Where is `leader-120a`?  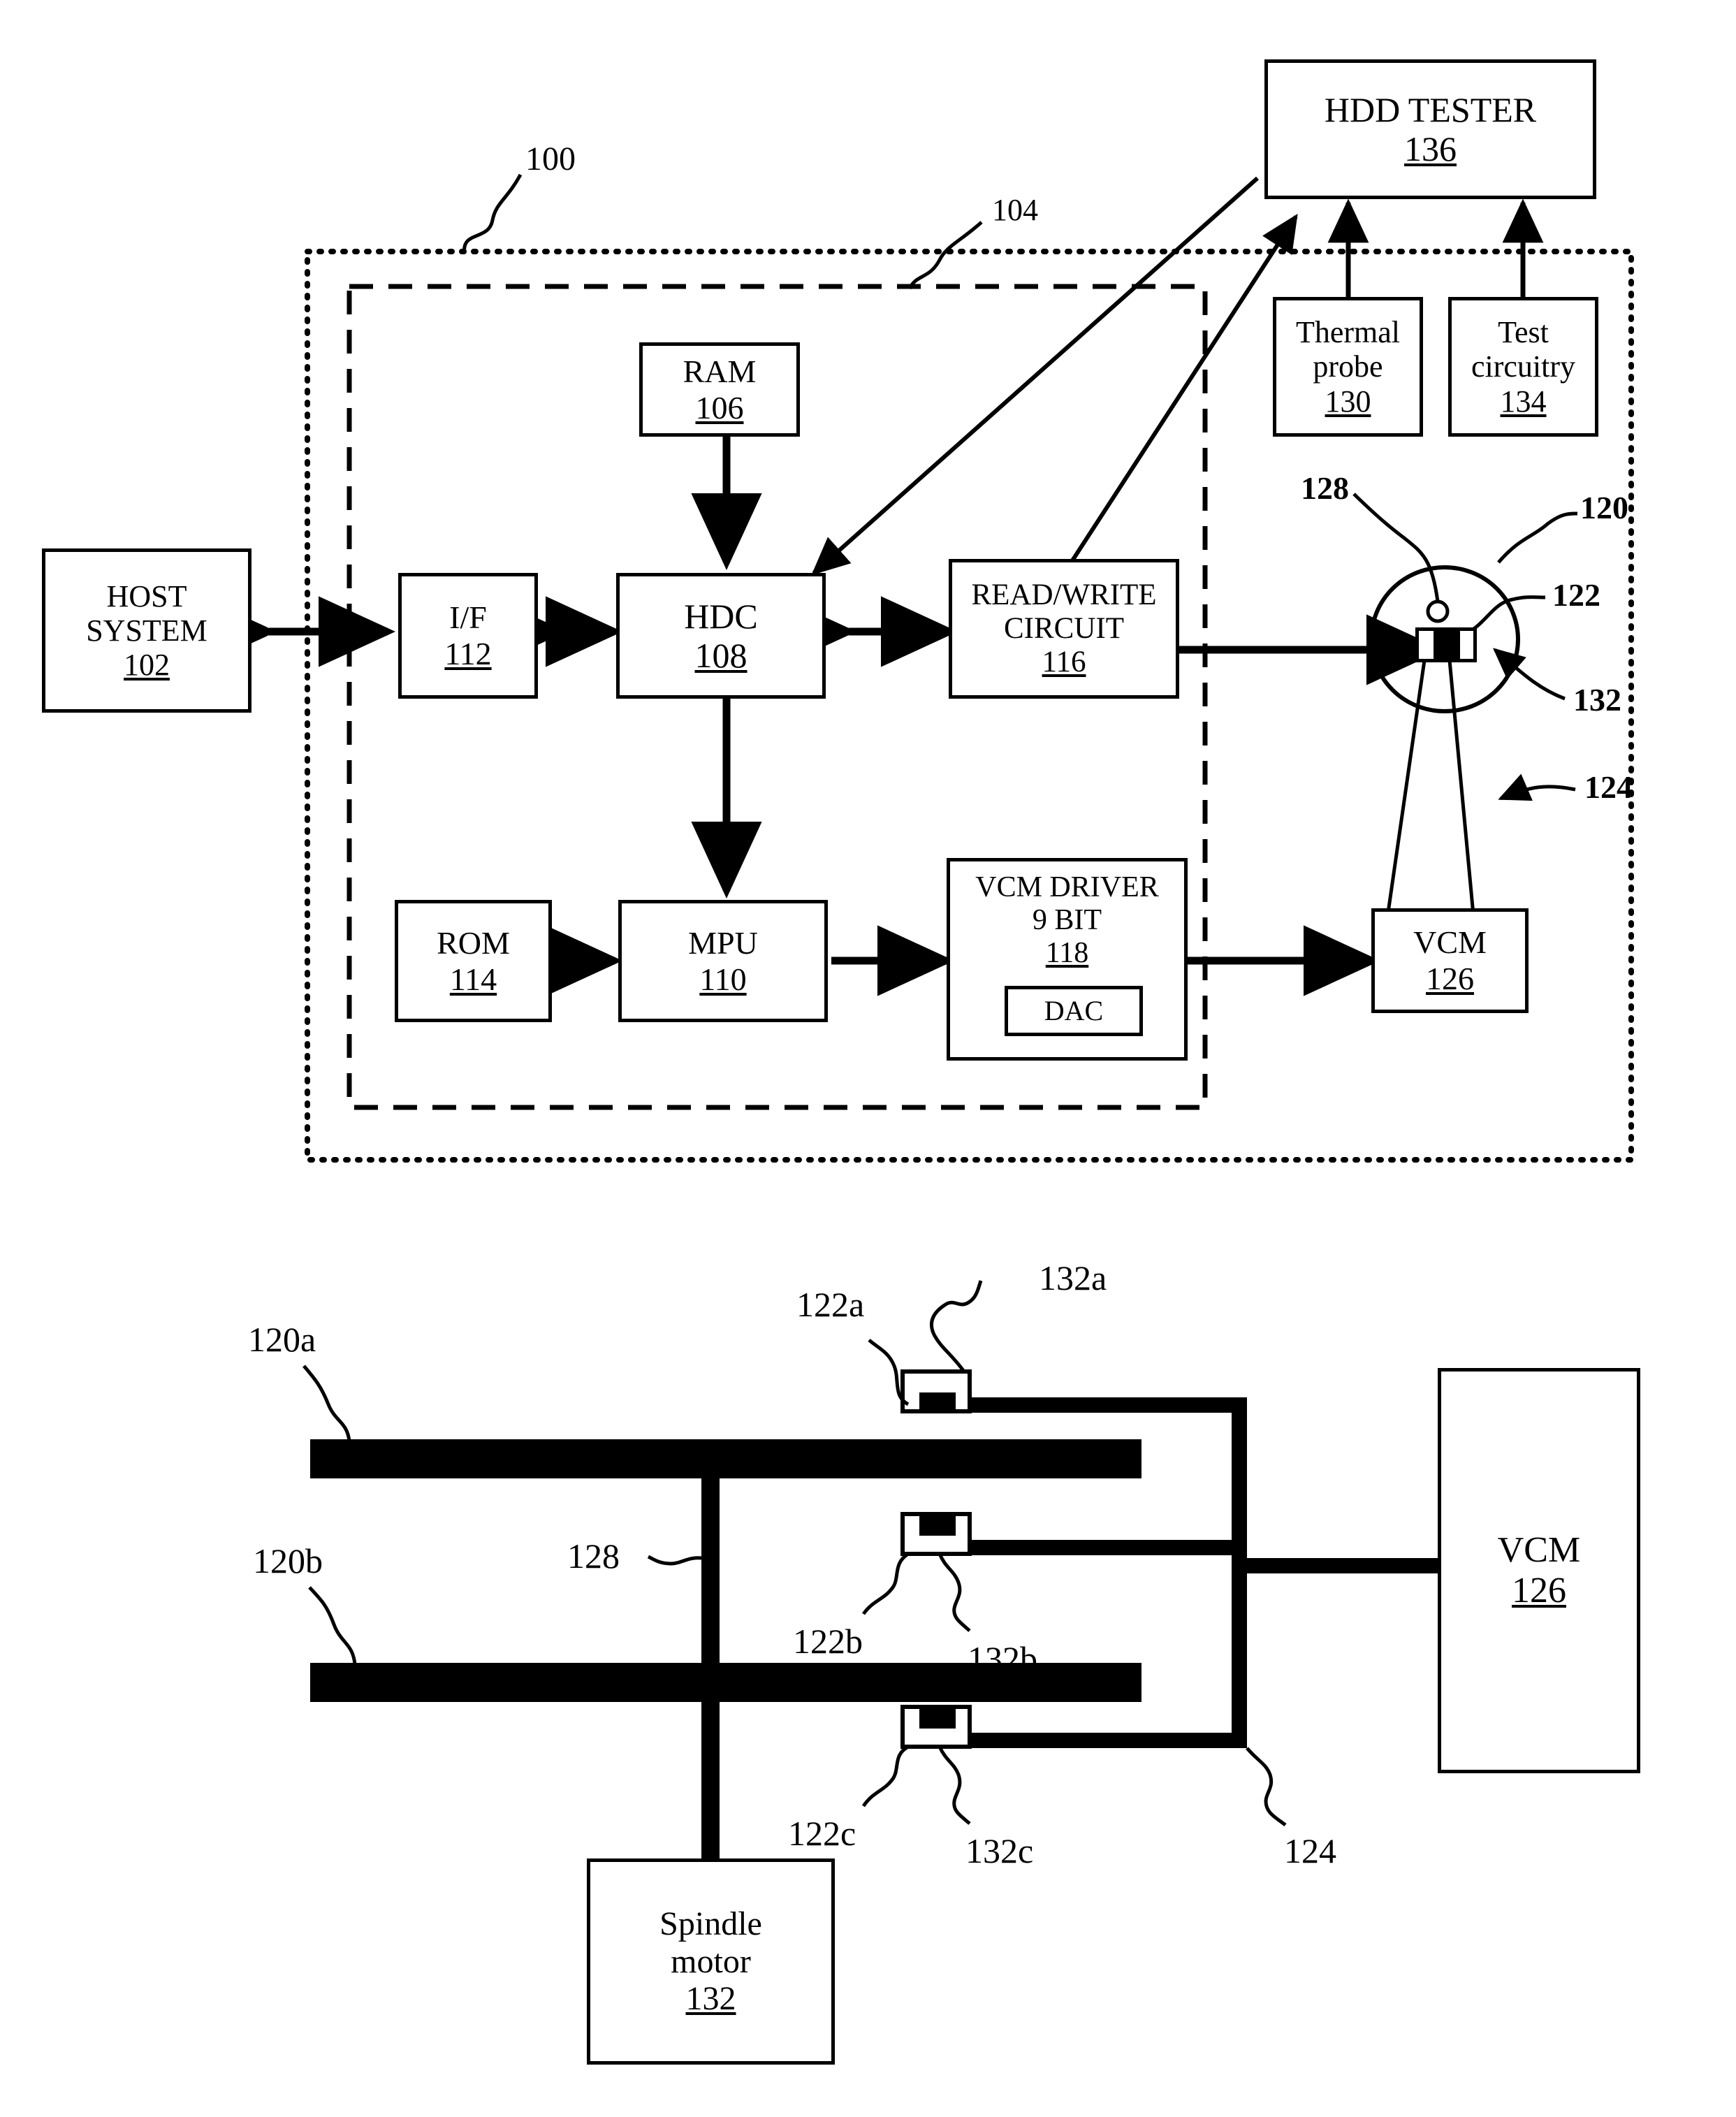
leader-120a is located at coordinates (326, 1403).